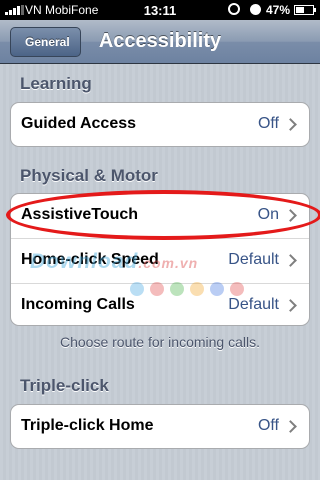 Image resolution: width=320 pixels, height=480 pixels. Describe the element at coordinates (80, 214) in the screenshot. I see `row-label: AssistiveTouch` at that location.